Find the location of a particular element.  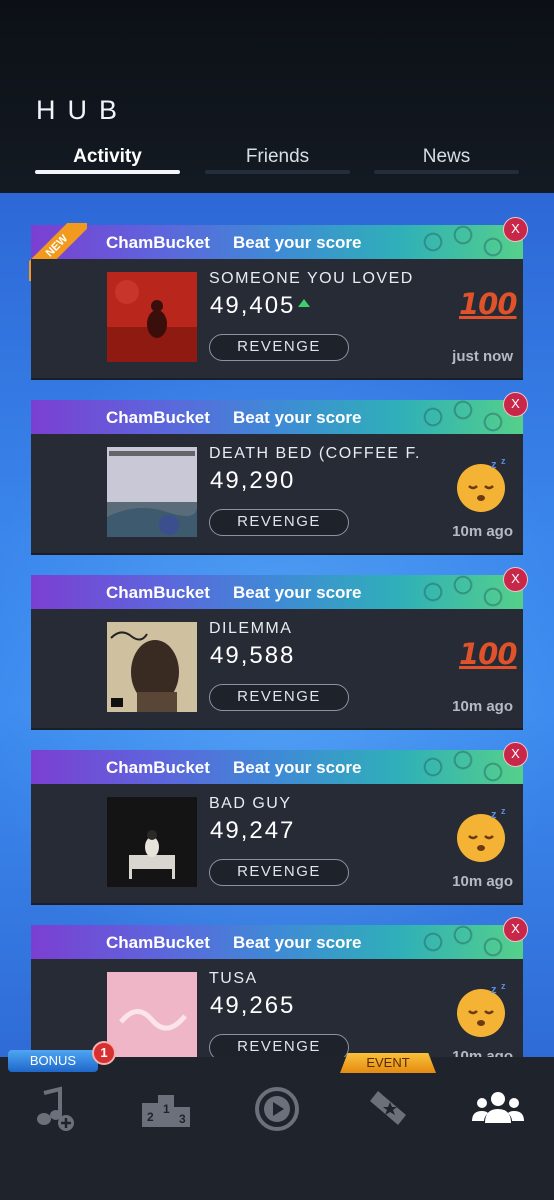

page-title: HUB is located at coordinates (83, 110).